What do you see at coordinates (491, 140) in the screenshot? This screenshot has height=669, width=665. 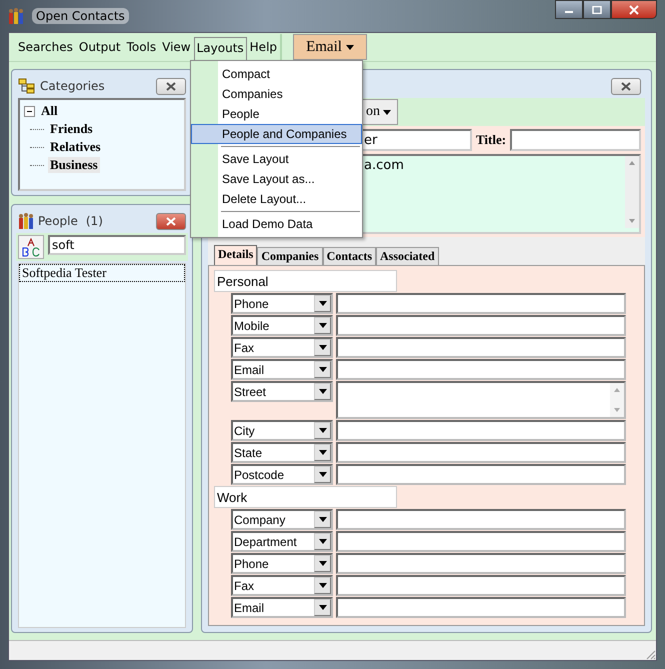 I see `field-label: Title:` at bounding box center [491, 140].